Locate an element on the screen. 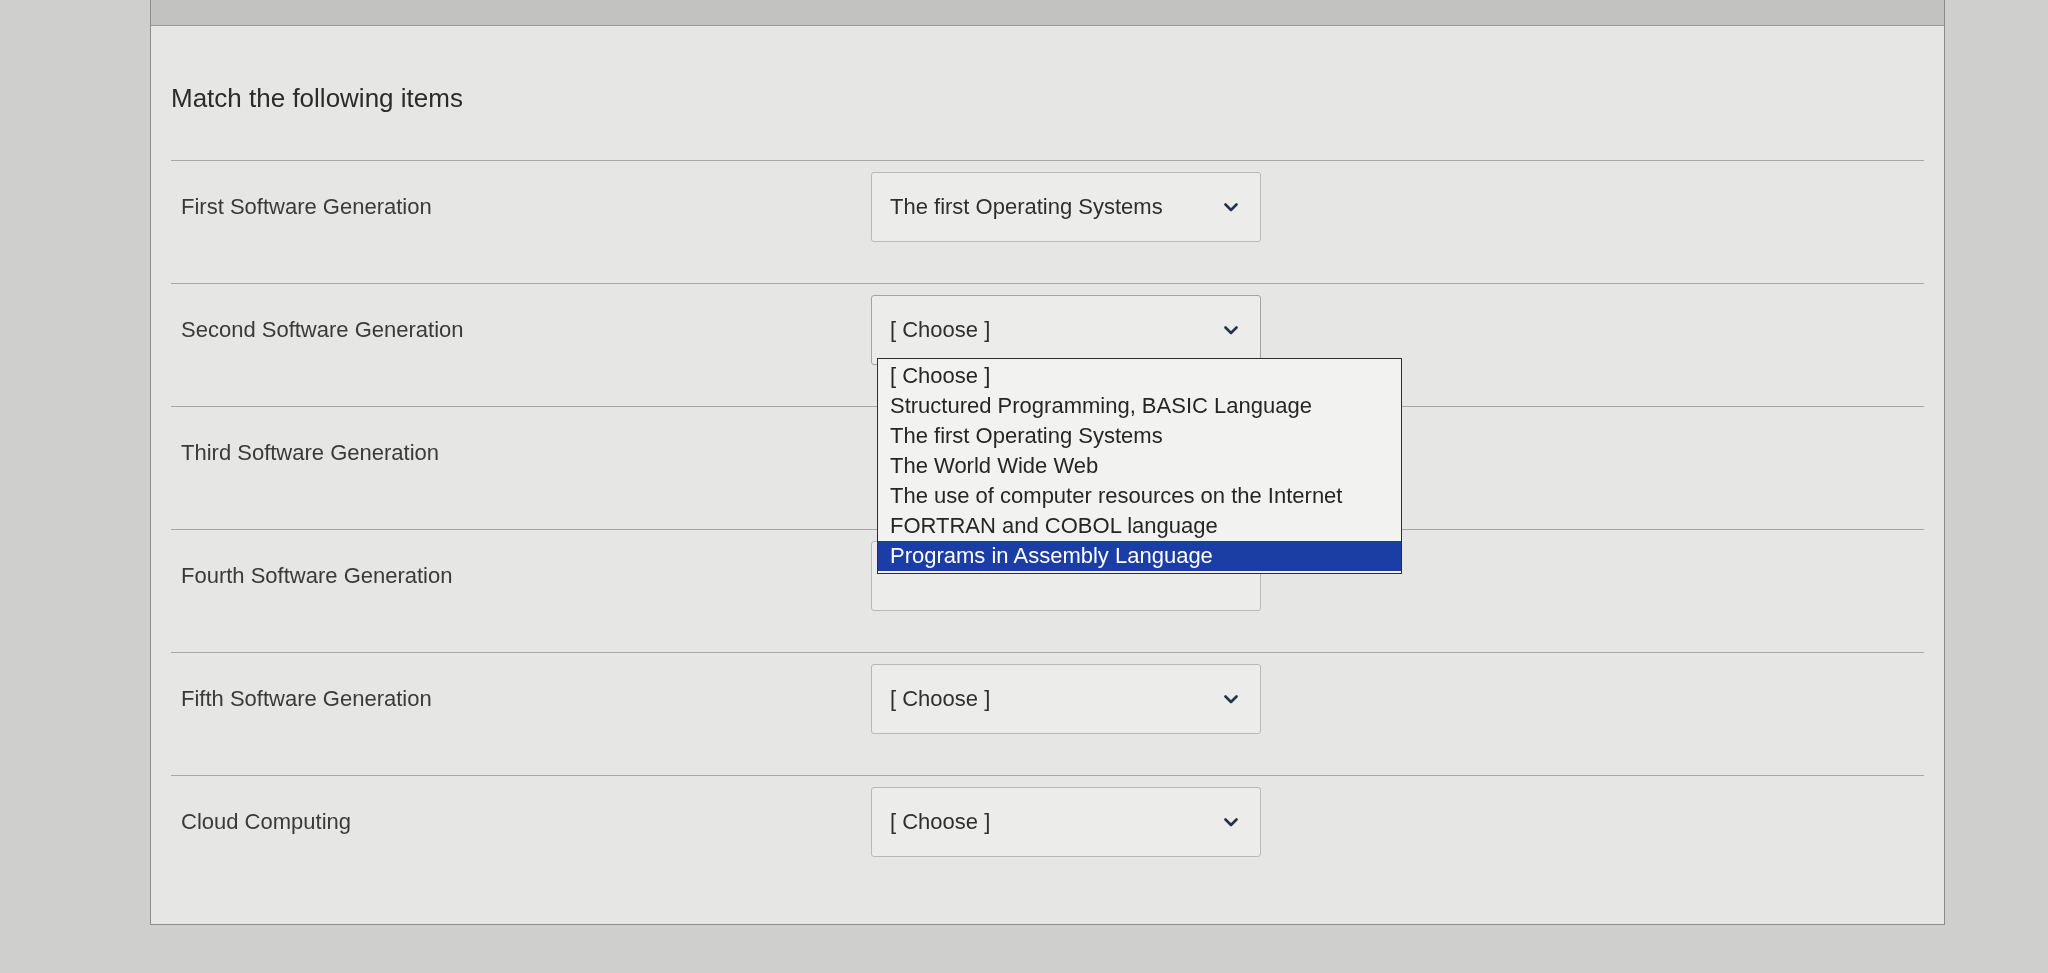  item-label: Cloud Computing is located at coordinates (266, 822).